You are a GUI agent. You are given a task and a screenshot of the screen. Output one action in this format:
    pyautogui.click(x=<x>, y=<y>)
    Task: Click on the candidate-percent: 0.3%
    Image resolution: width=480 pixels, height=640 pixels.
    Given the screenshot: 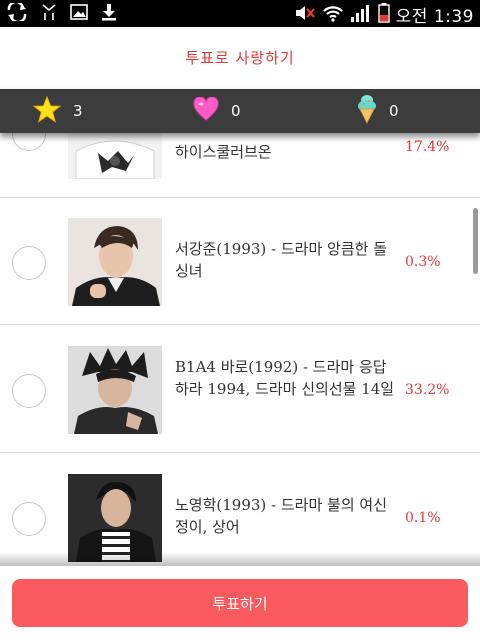 What is the action you would take?
    pyautogui.click(x=423, y=262)
    